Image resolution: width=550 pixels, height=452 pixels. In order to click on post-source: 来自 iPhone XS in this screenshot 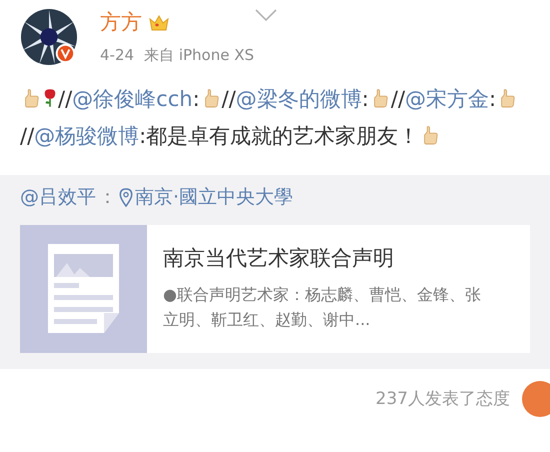, I will do `click(199, 55)`.